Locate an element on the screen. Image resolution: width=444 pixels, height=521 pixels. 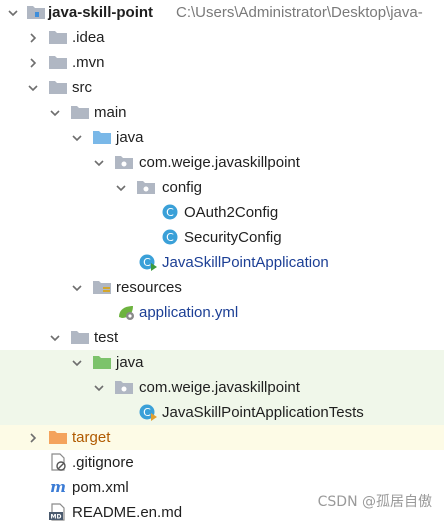
tree-row-idea: .idea is located at coordinates (222, 37).